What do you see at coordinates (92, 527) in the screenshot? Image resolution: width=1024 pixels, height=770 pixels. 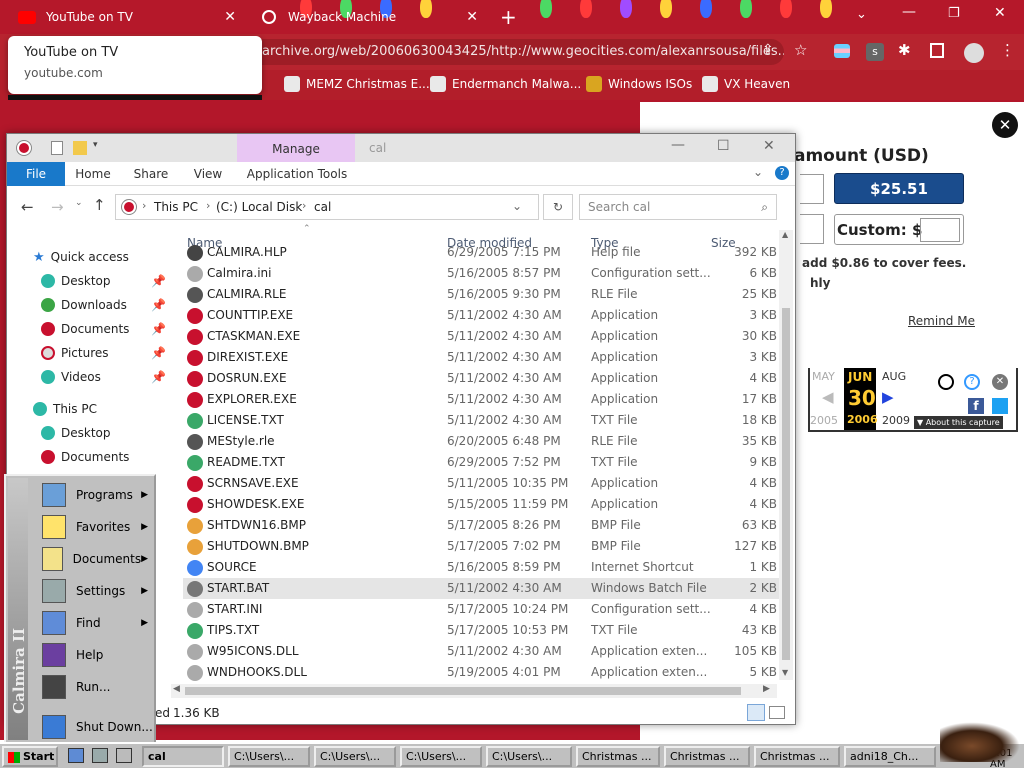 I see `start-menu-item-favorites: Favorites ▶` at bounding box center [92, 527].